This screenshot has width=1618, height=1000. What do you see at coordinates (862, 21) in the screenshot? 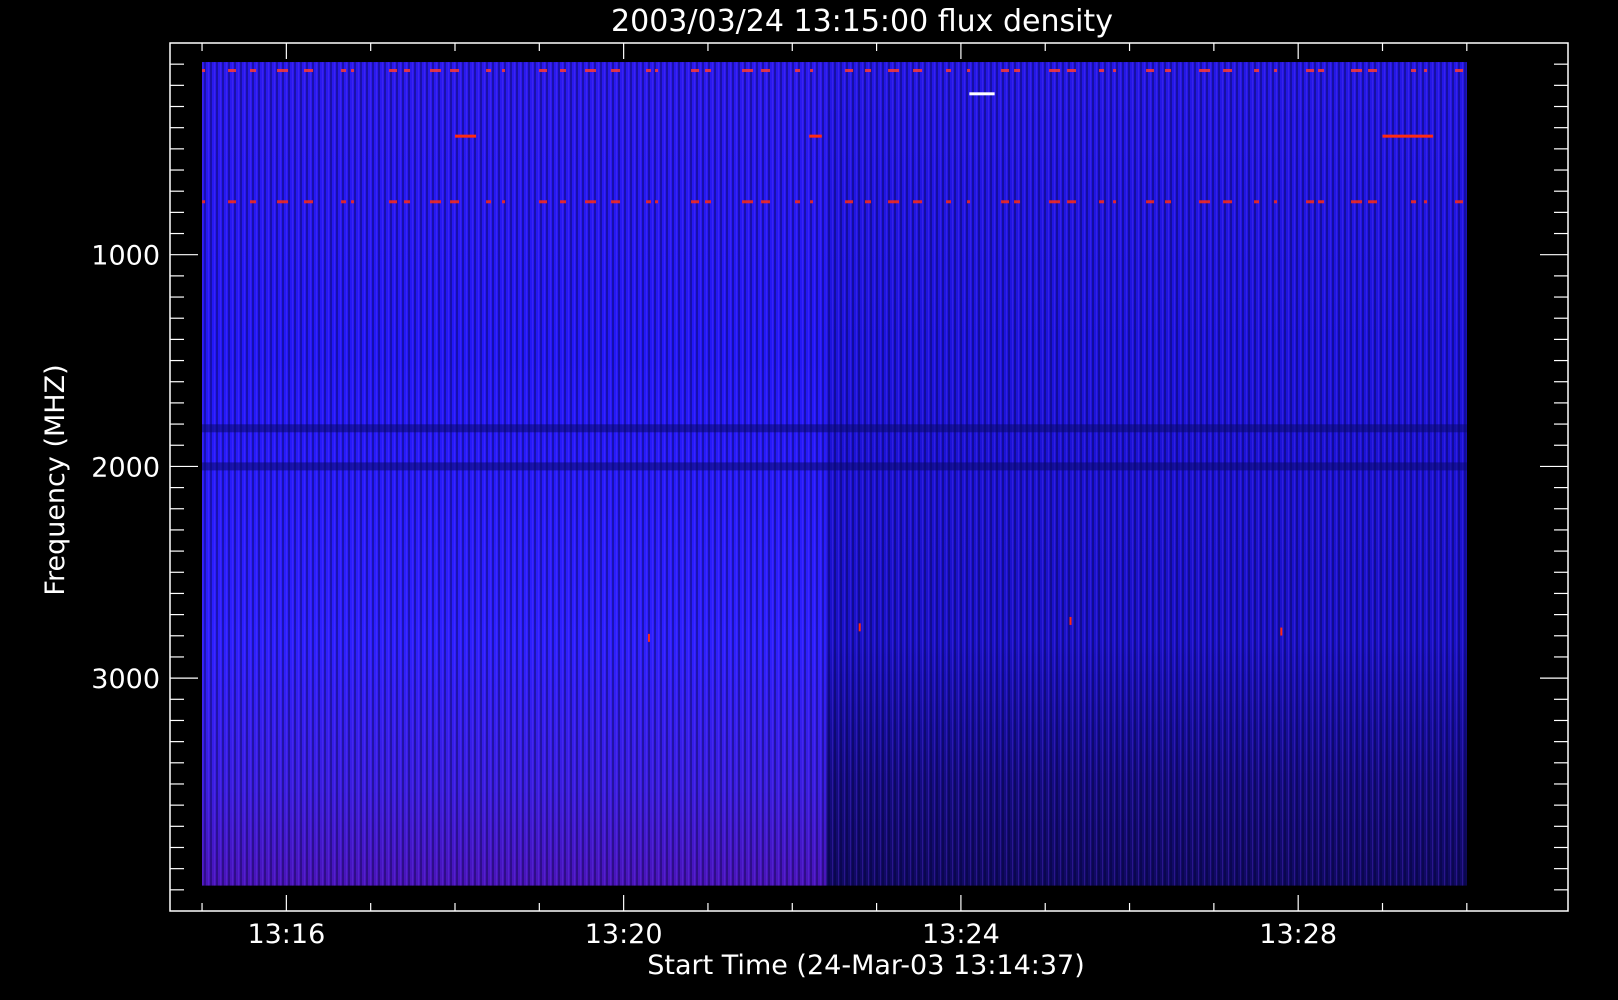
I see `chart-title: 2003/03/24 13:15:00 flux density` at bounding box center [862, 21].